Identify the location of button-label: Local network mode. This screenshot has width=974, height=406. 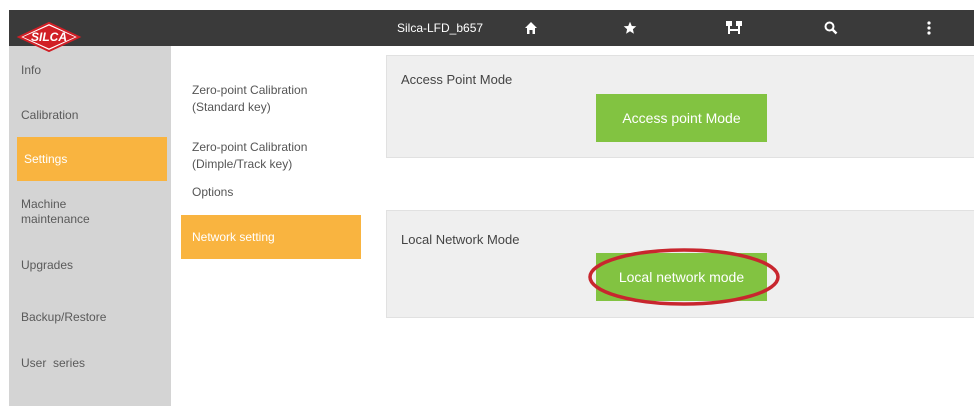
(681, 277).